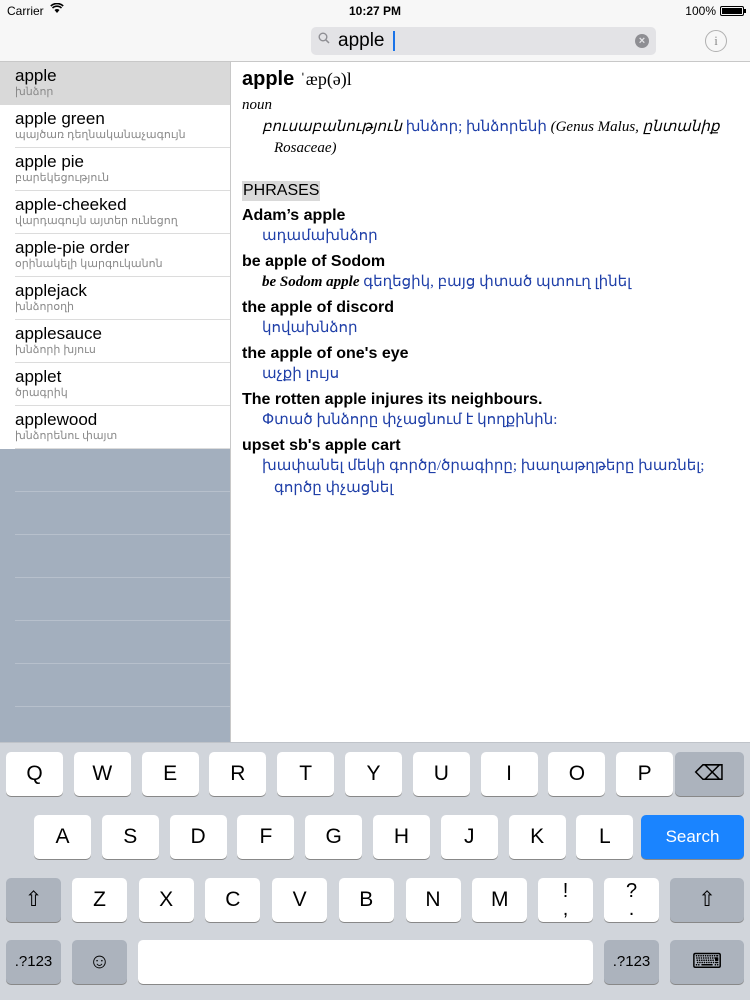  Describe the element at coordinates (365, 962) in the screenshot. I see `space-bar` at that location.